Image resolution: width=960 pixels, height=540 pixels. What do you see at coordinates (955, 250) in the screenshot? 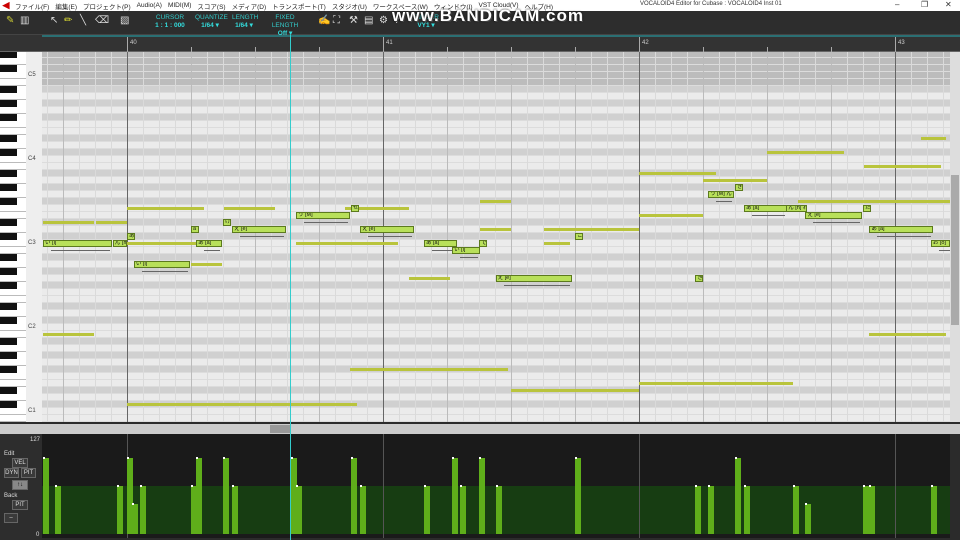
I see `vertical-scroll-thumb` at bounding box center [955, 250].